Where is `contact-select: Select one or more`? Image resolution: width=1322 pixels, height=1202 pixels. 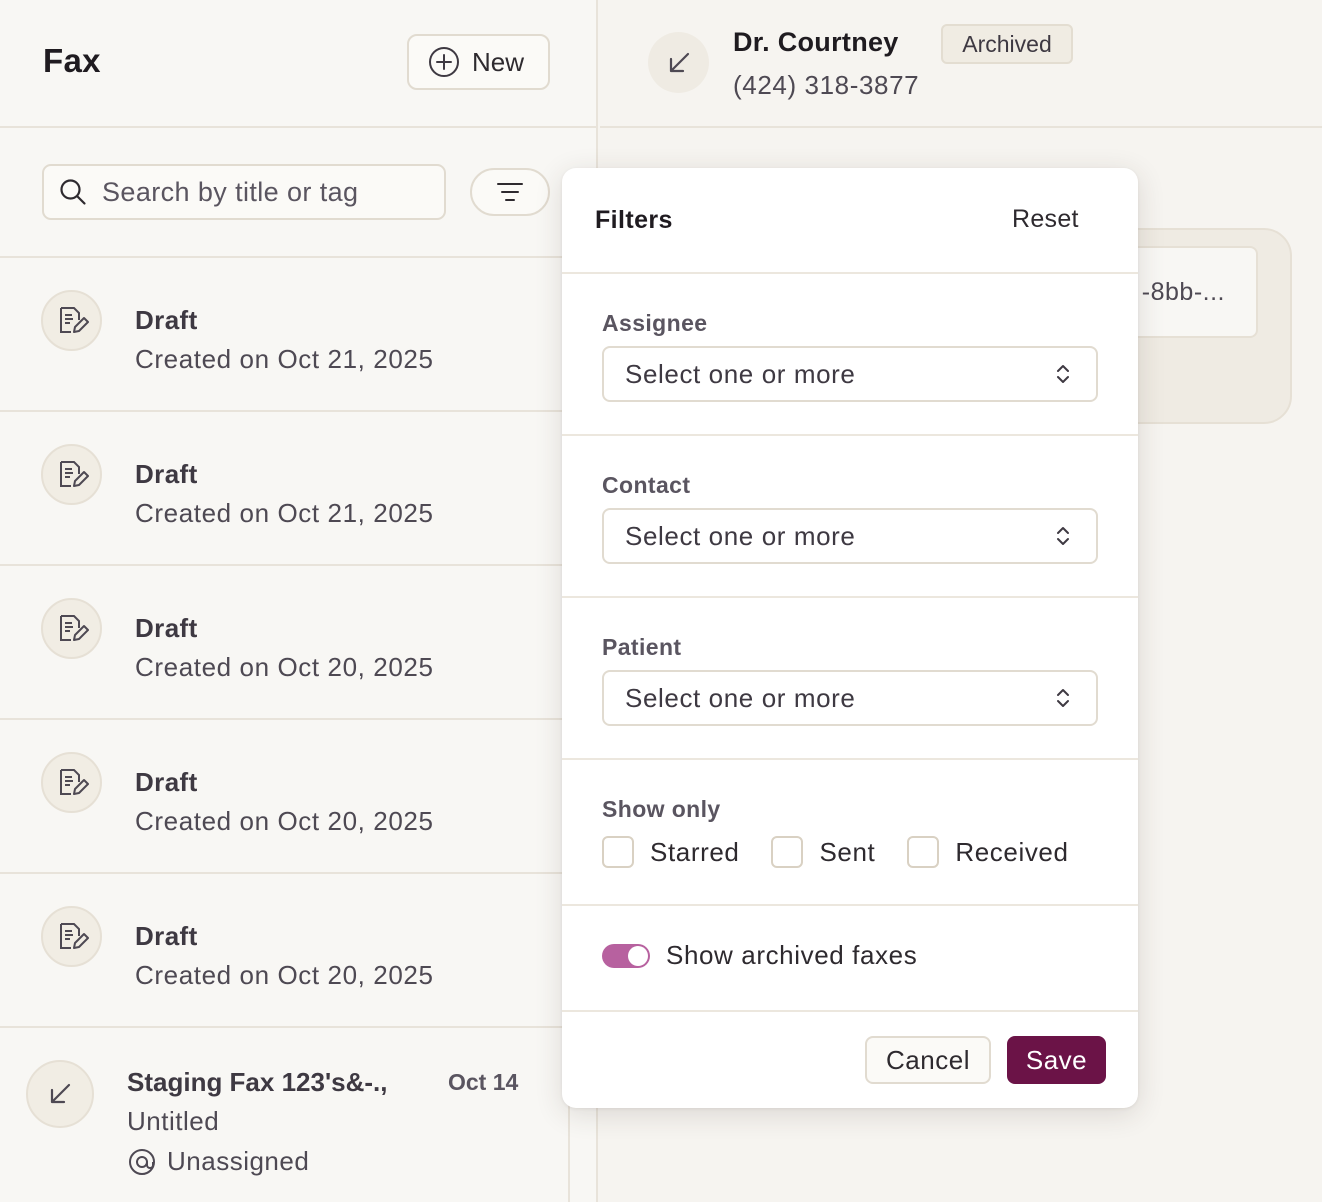 contact-select: Select one or more is located at coordinates (850, 536).